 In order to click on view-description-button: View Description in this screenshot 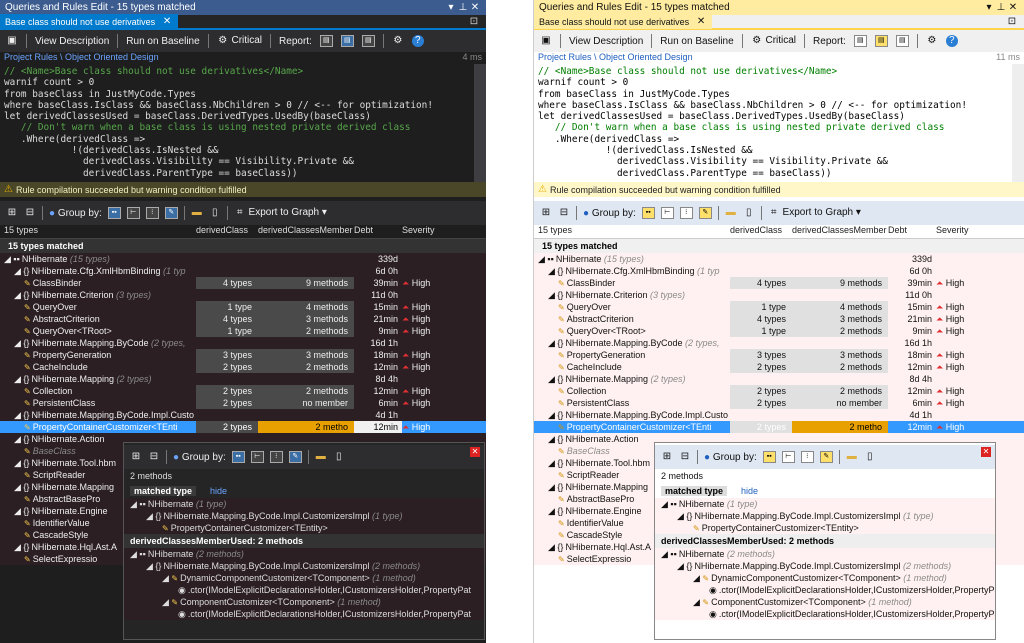, I will do `click(606, 41)`.